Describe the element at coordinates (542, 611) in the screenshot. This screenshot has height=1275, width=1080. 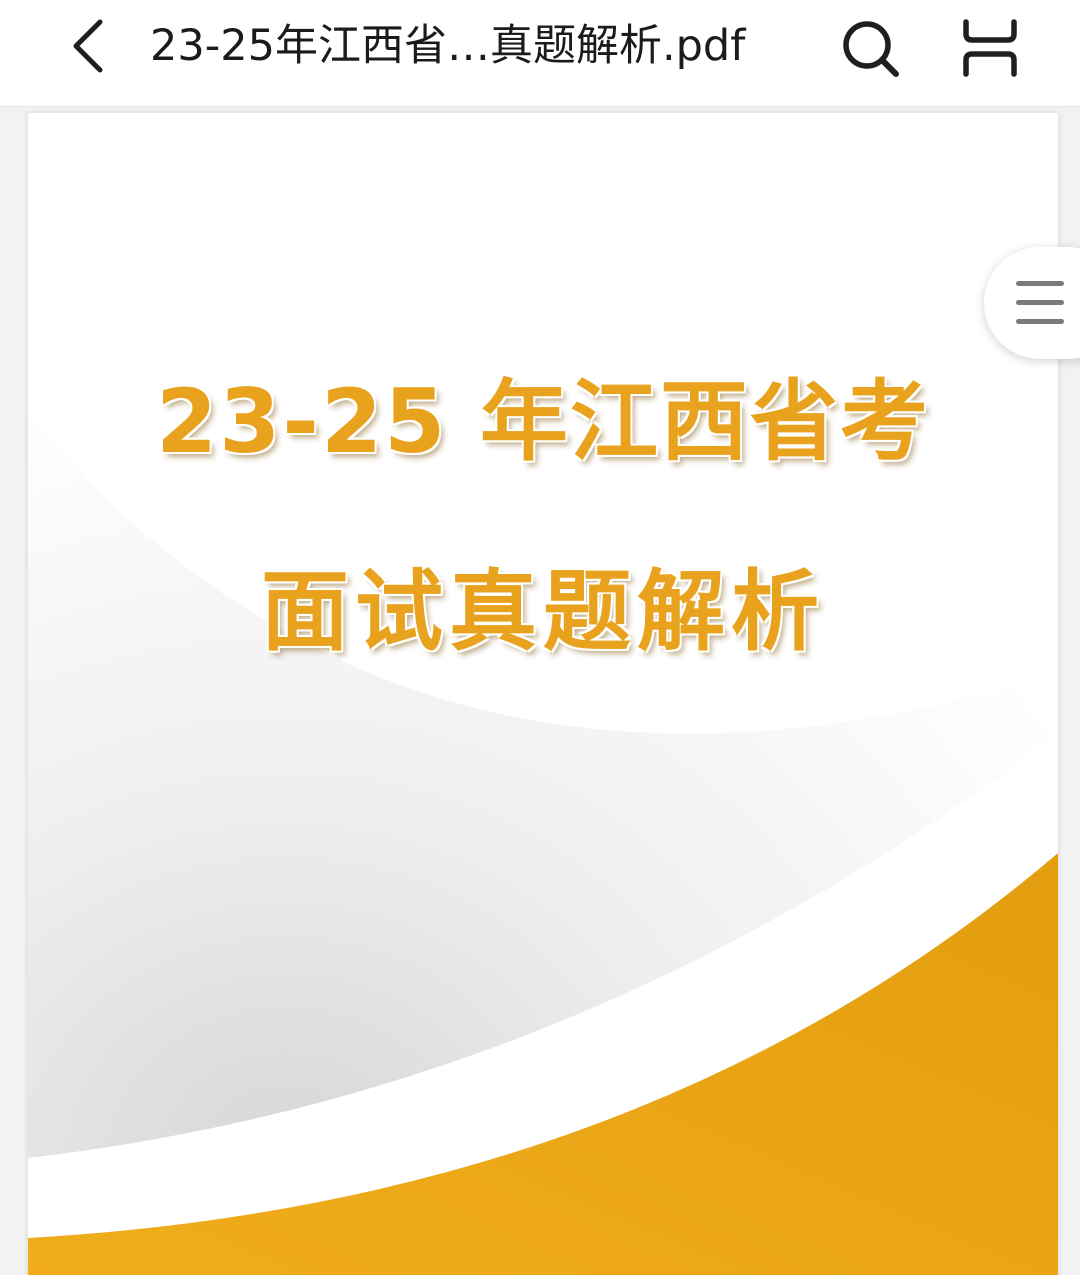
I see `cover-title-line2: 面试真题解析` at that location.